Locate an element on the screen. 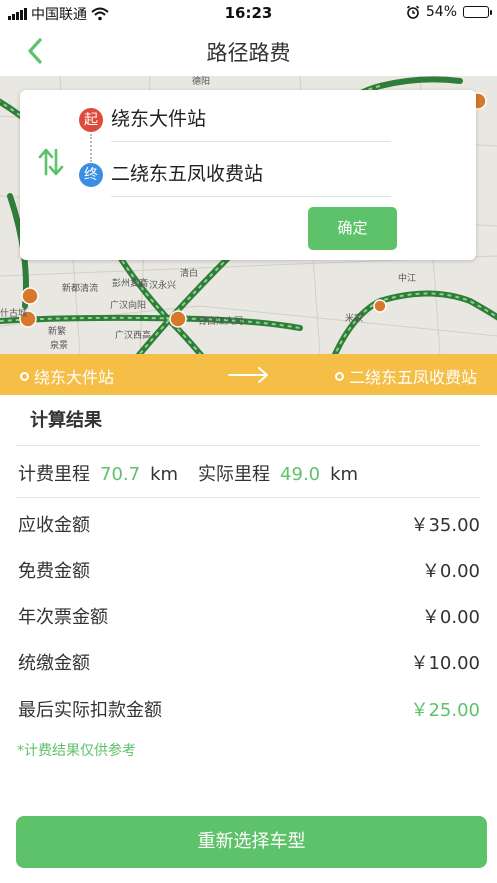 Image resolution: width=497 pixels, height=883 pixels. map-label: 泉景 is located at coordinates (59, 344).